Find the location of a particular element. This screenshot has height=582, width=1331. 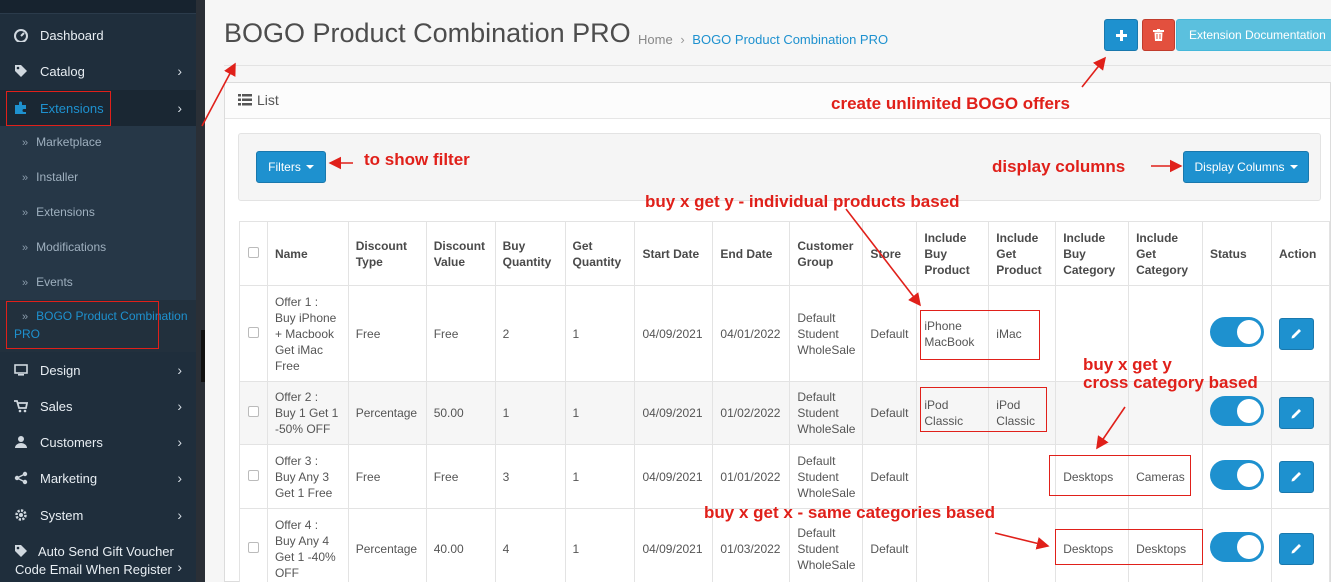

sidebar-item-marketing: Marketing › is located at coordinates (98, 478).